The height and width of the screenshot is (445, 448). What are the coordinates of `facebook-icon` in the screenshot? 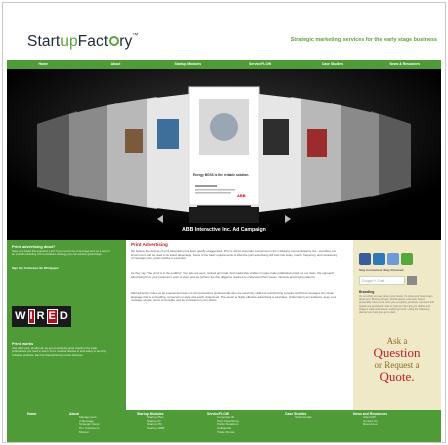 It's located at (365, 259).